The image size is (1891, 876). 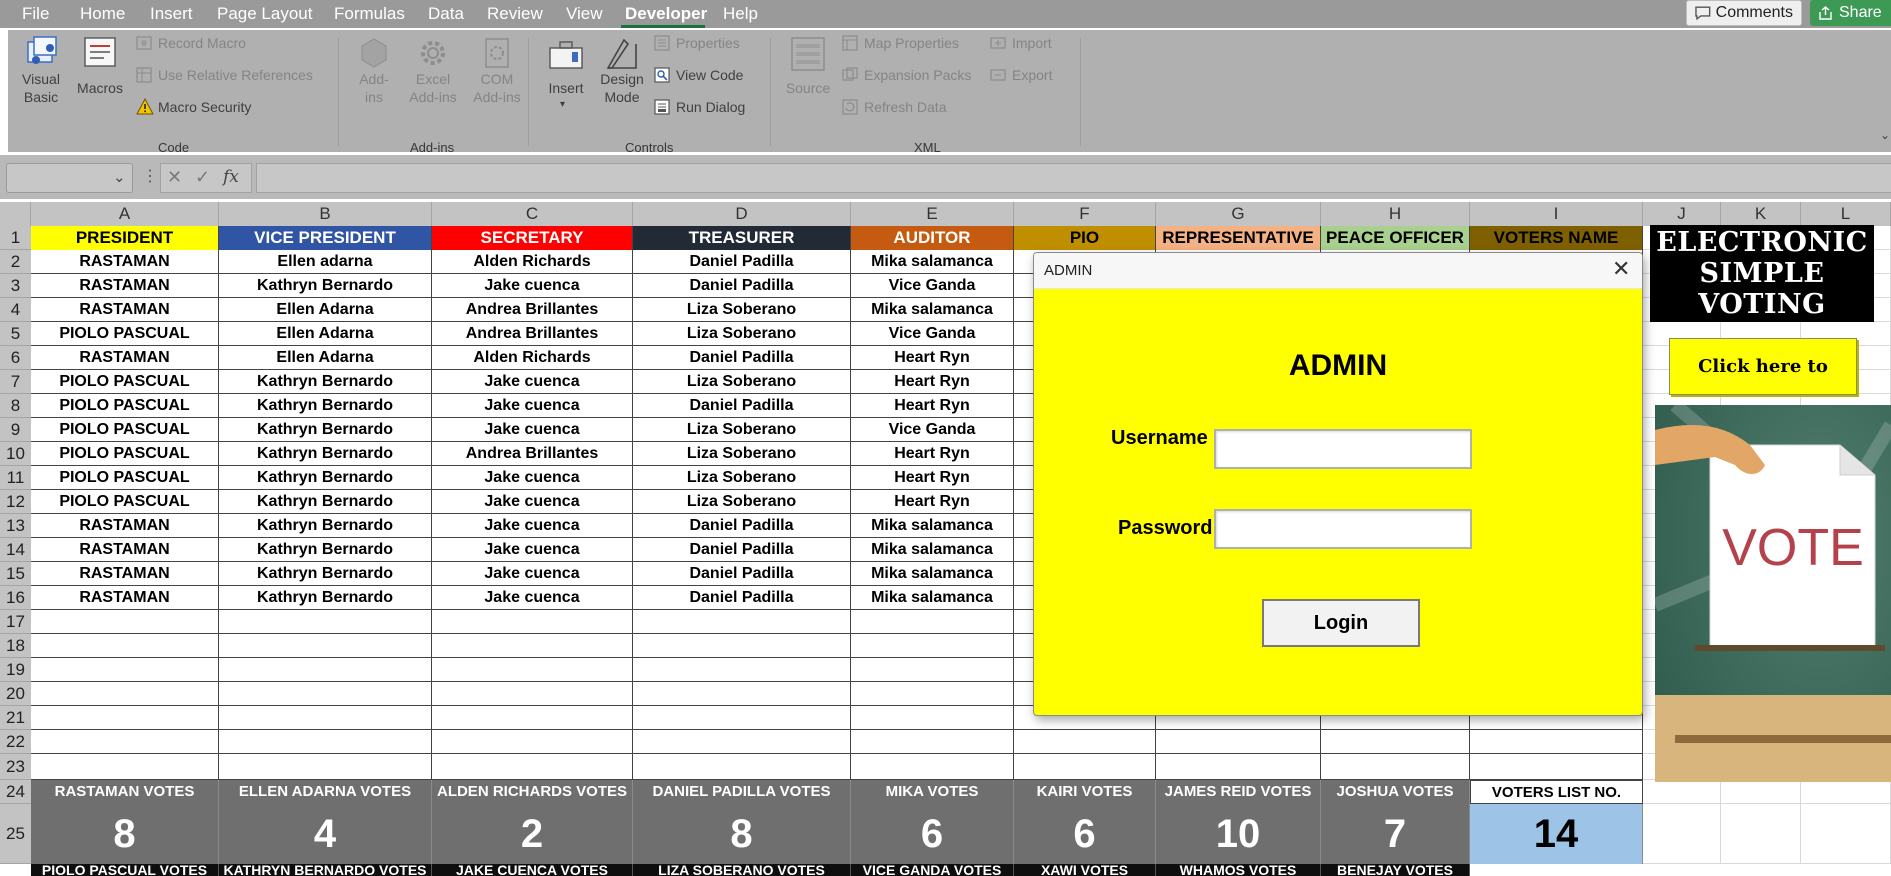 What do you see at coordinates (932, 286) in the screenshot?
I see `table-cell: Vice Ganda` at bounding box center [932, 286].